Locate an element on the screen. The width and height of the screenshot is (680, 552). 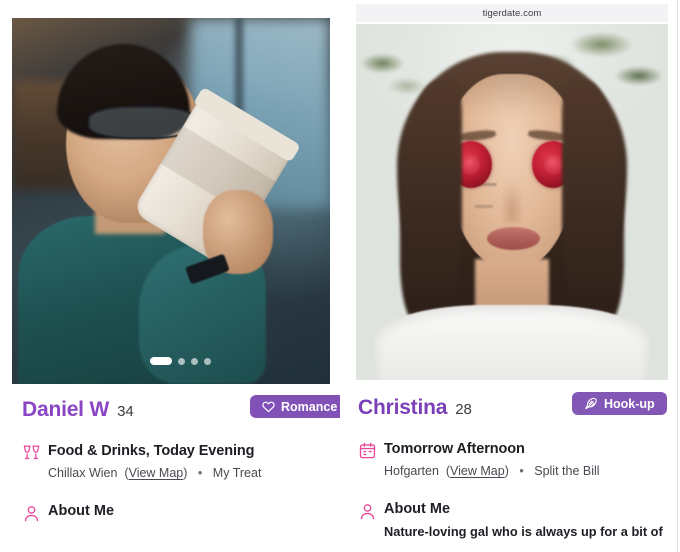
name-row-daniel: Daniel W 34 Romance is located at coordinates (181, 409).